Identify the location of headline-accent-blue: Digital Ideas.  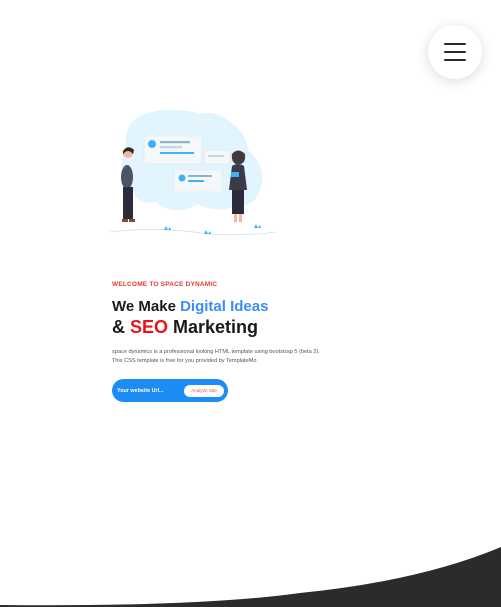
(224, 306).